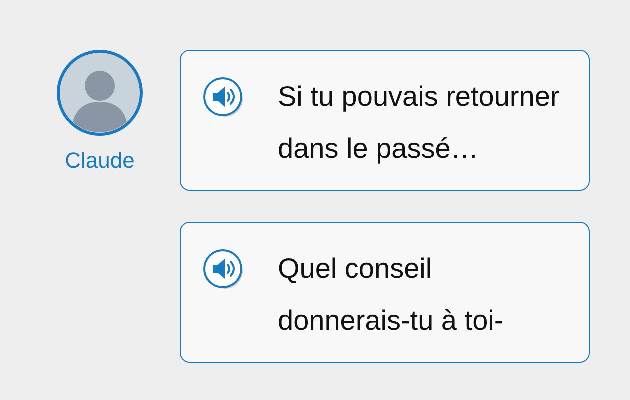 This screenshot has width=630, height=400. Describe the element at coordinates (100, 161) in the screenshot. I see `speaker-name: Claude` at that location.